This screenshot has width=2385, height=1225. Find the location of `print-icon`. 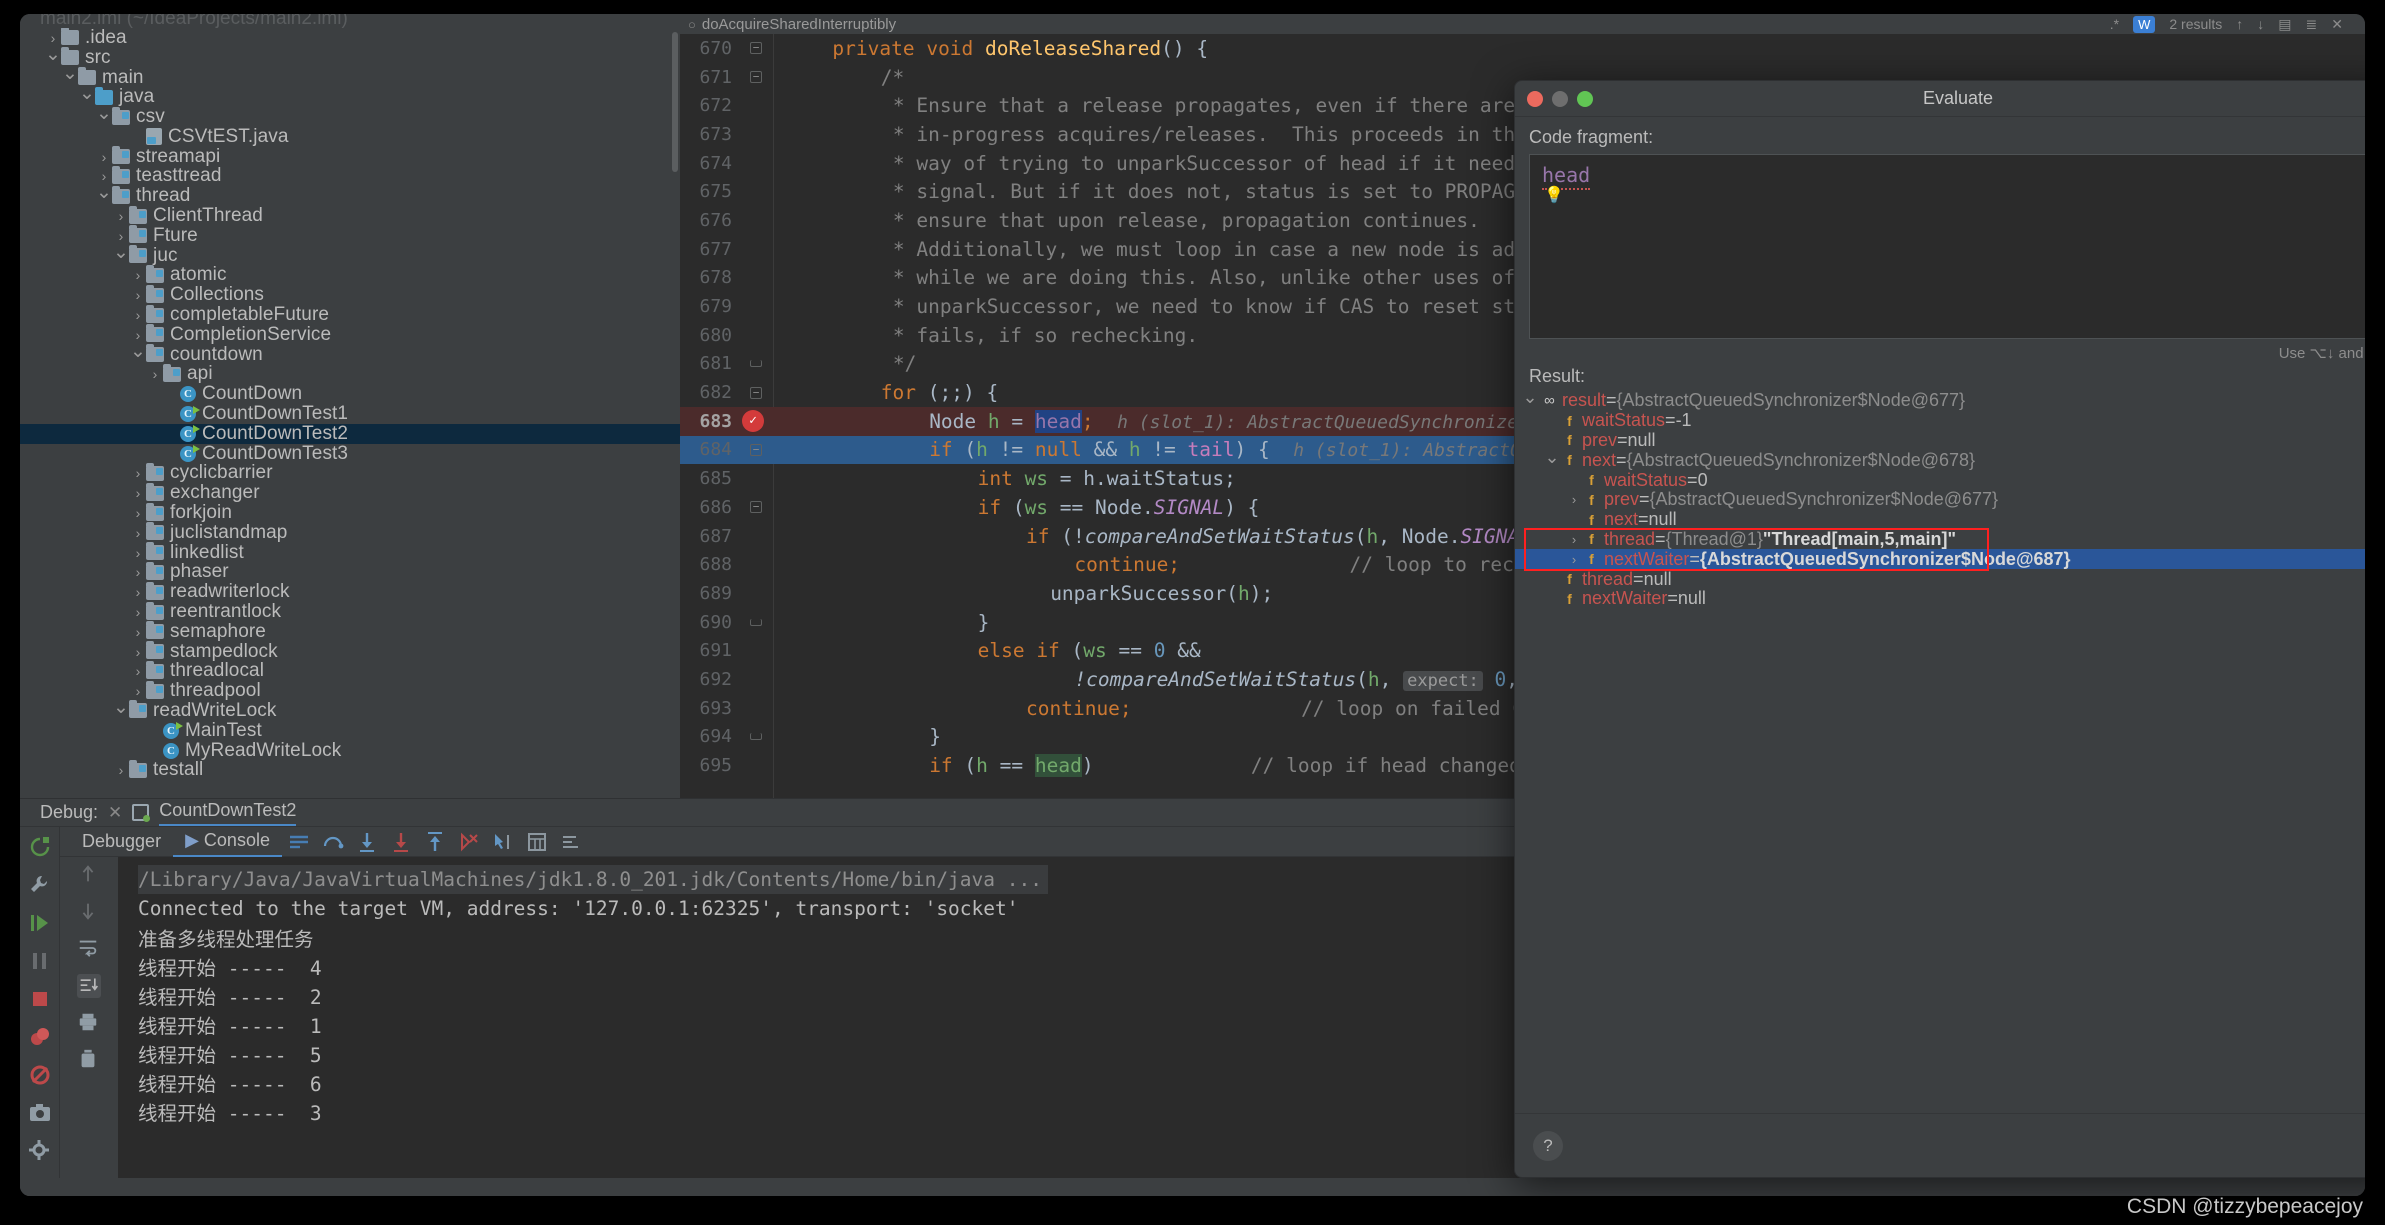

print-icon is located at coordinates (89, 1023).